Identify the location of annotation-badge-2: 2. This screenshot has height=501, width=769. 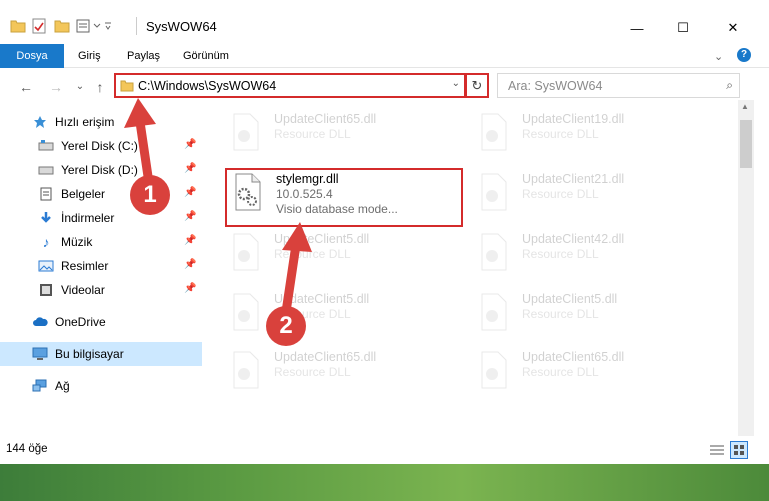
(286, 326).